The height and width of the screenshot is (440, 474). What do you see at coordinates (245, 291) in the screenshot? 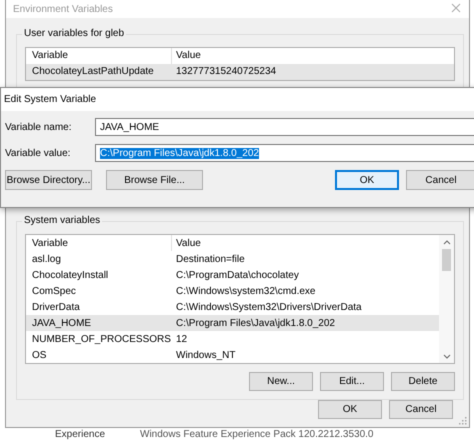
I see `table-cell-text: C:\Windows\system32\cmd.exe` at bounding box center [245, 291].